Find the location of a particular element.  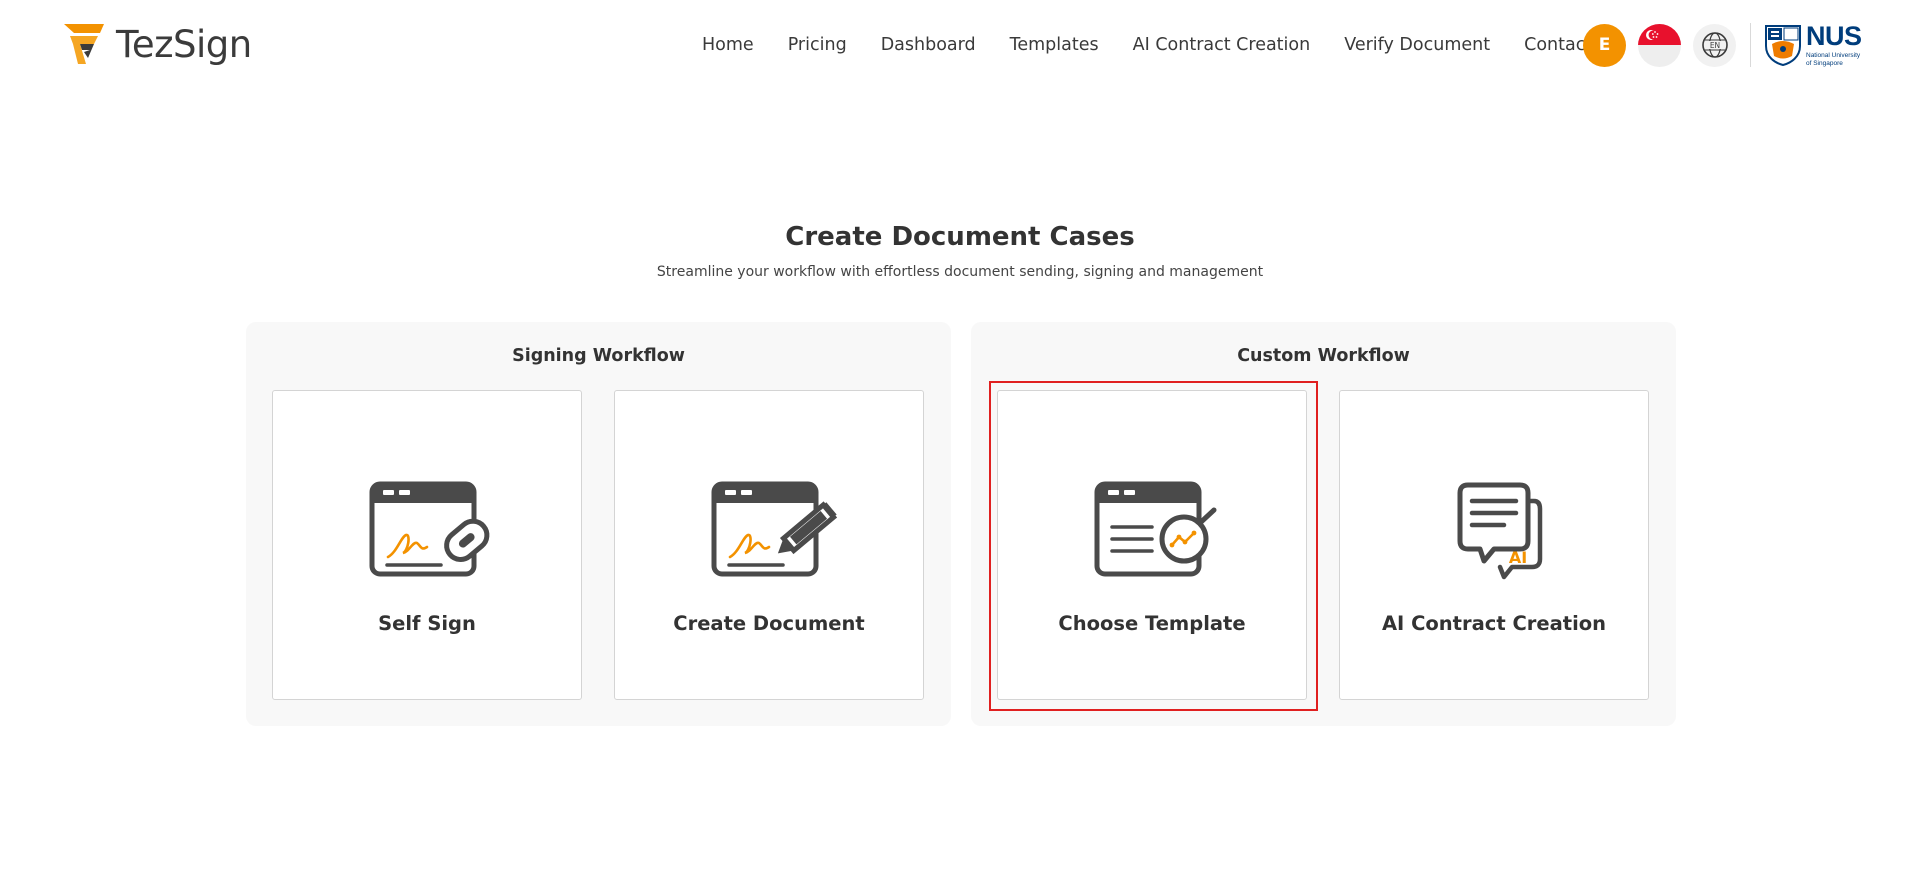

crescent-stars-icon is located at coordinates (1652, 34).